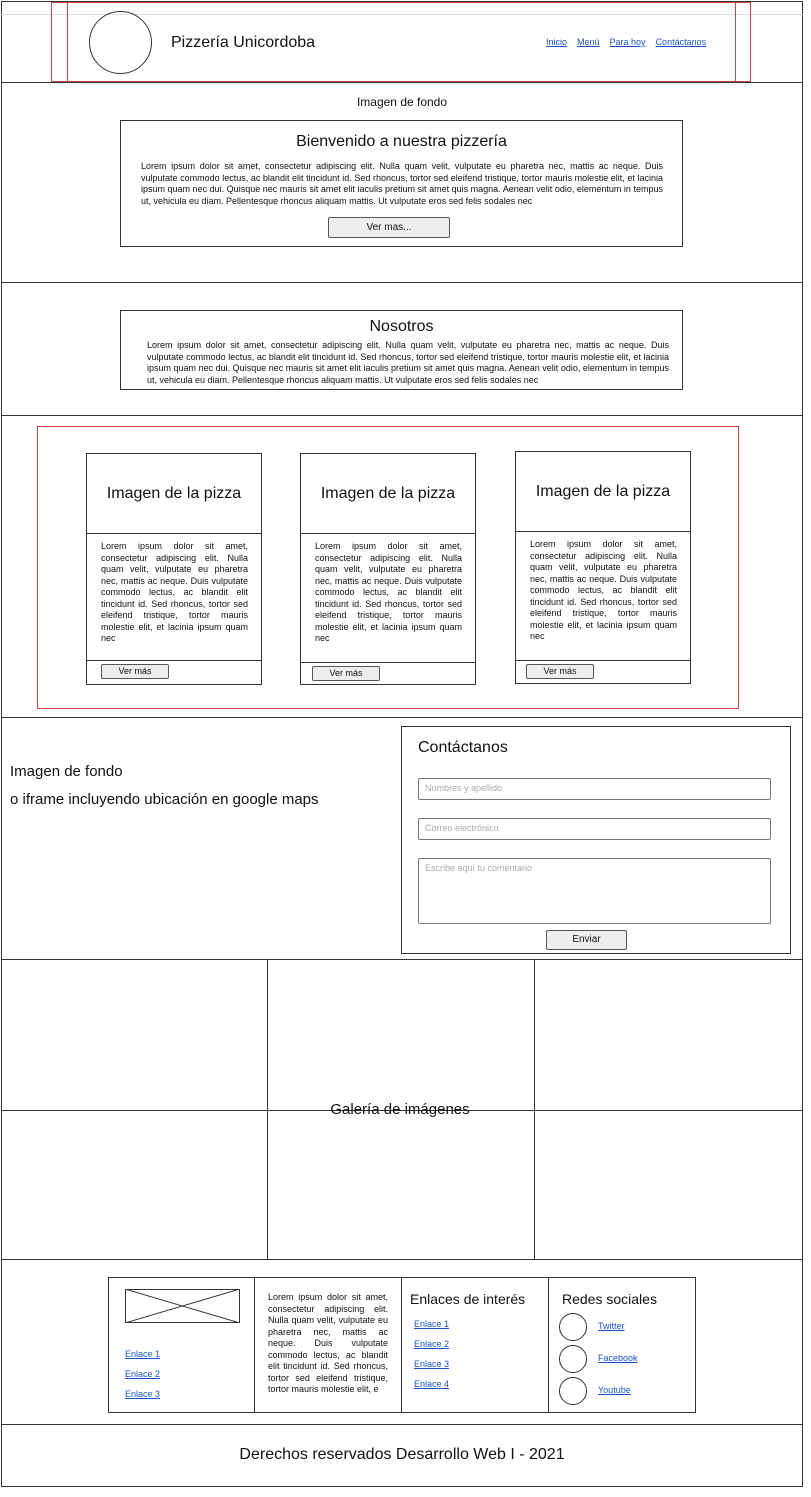 The height and width of the screenshot is (1497, 811). What do you see at coordinates (431, 1344) in the screenshot?
I see `interest-link-2: Enlace 2` at bounding box center [431, 1344].